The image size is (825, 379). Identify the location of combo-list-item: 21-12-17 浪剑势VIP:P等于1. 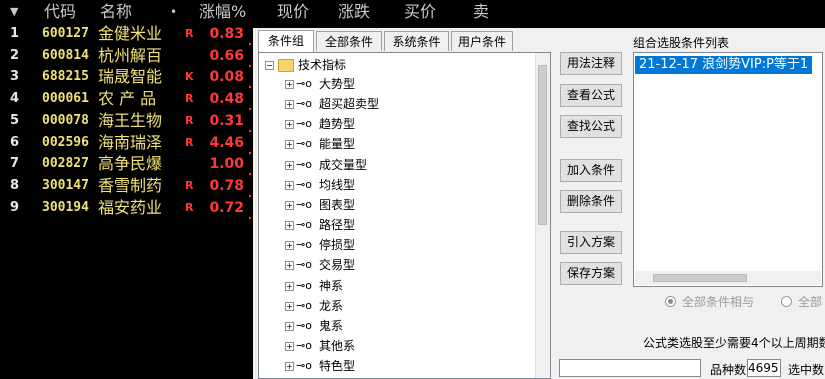
(724, 65).